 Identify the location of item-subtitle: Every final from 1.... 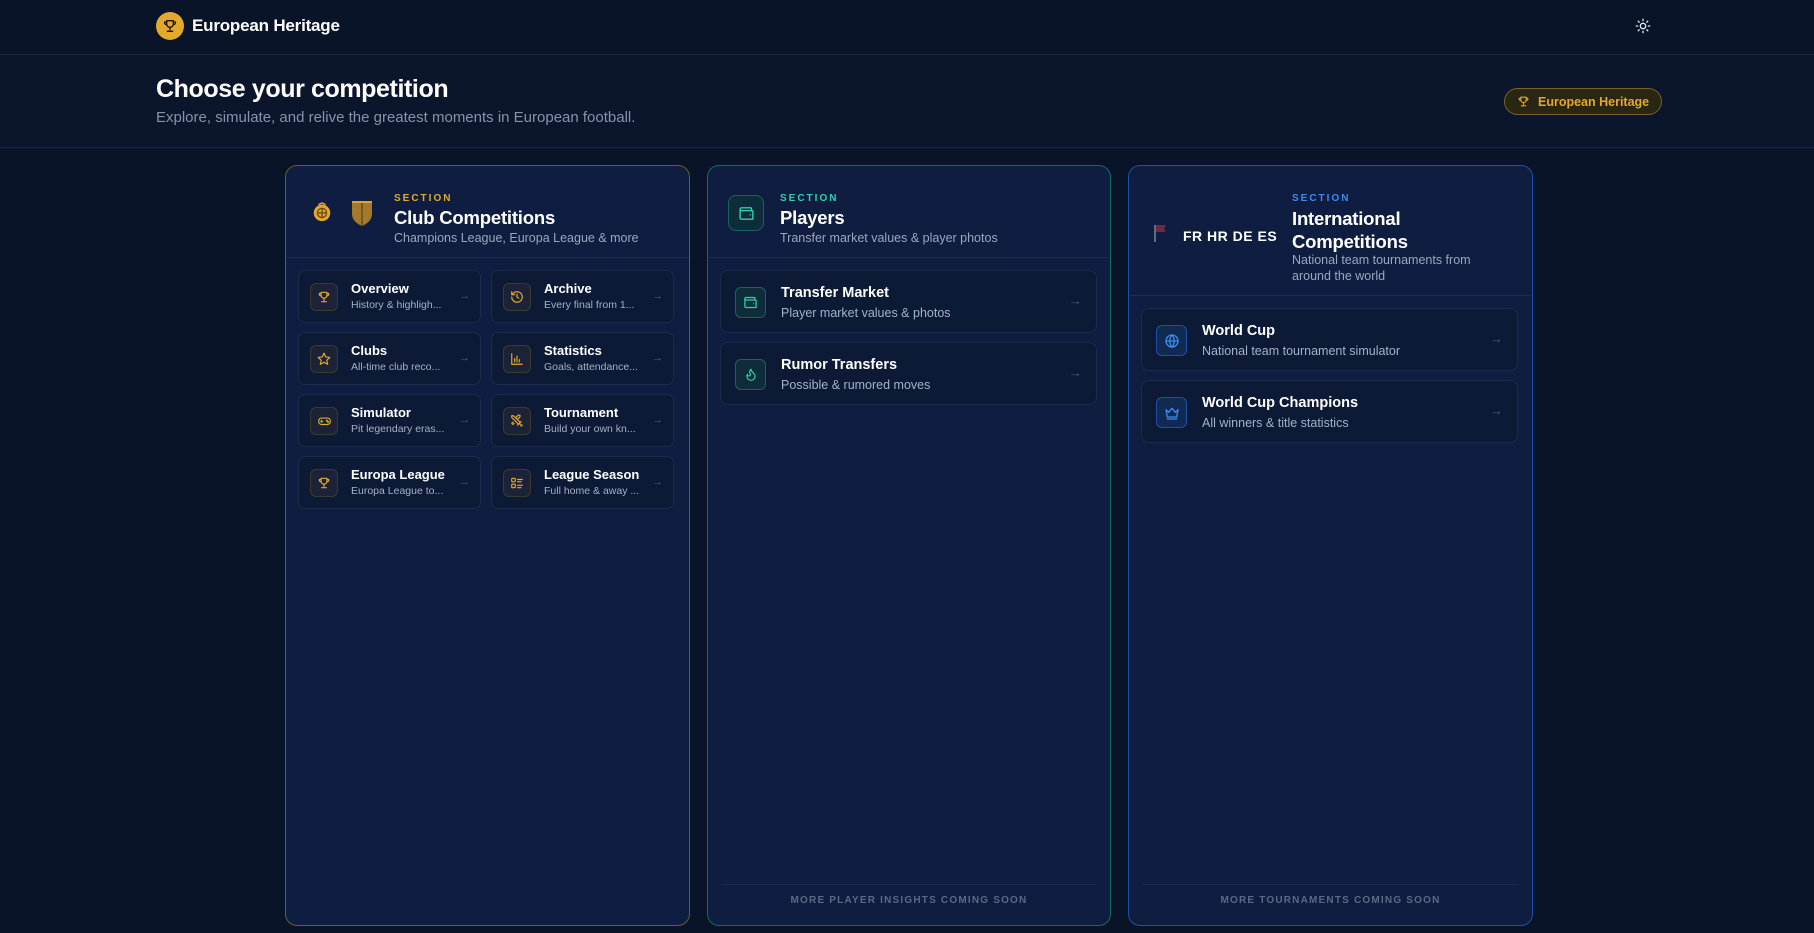
(589, 305).